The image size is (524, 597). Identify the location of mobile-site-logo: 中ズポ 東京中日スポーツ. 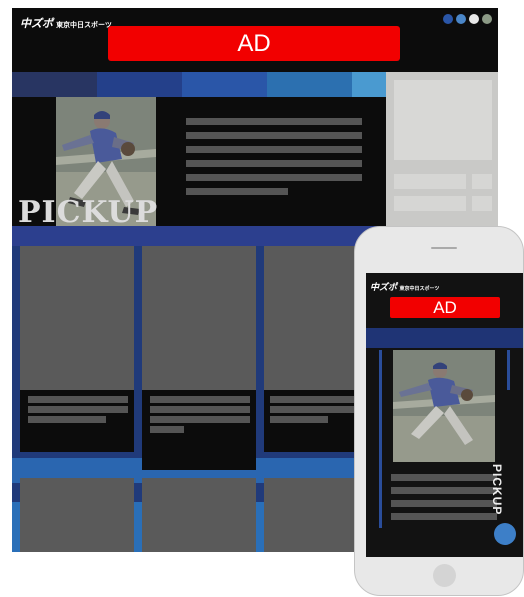
(404, 286).